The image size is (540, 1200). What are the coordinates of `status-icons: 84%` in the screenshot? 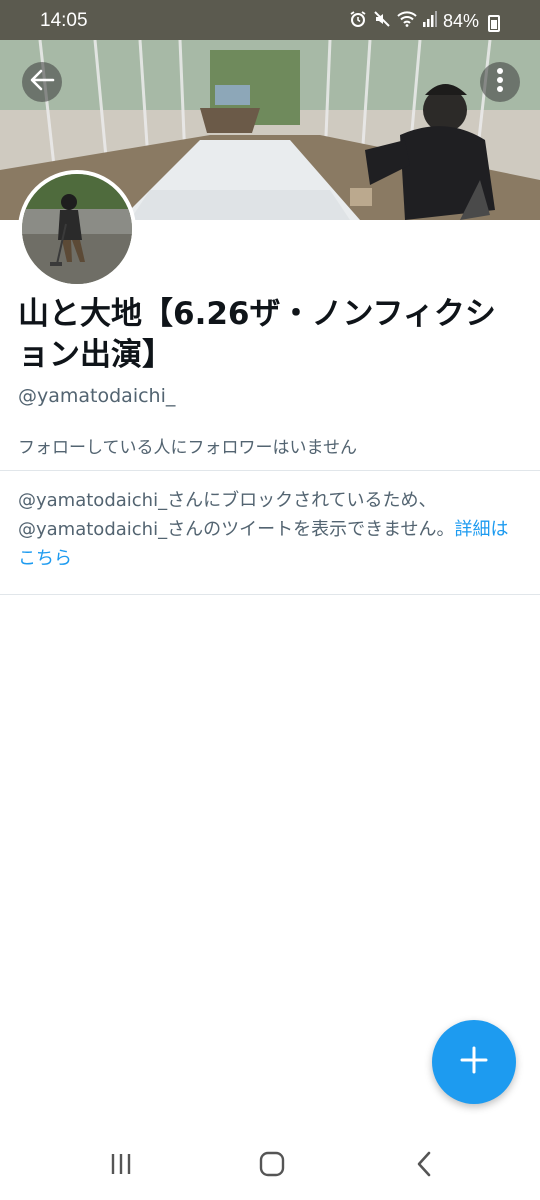 It's located at (424, 21).